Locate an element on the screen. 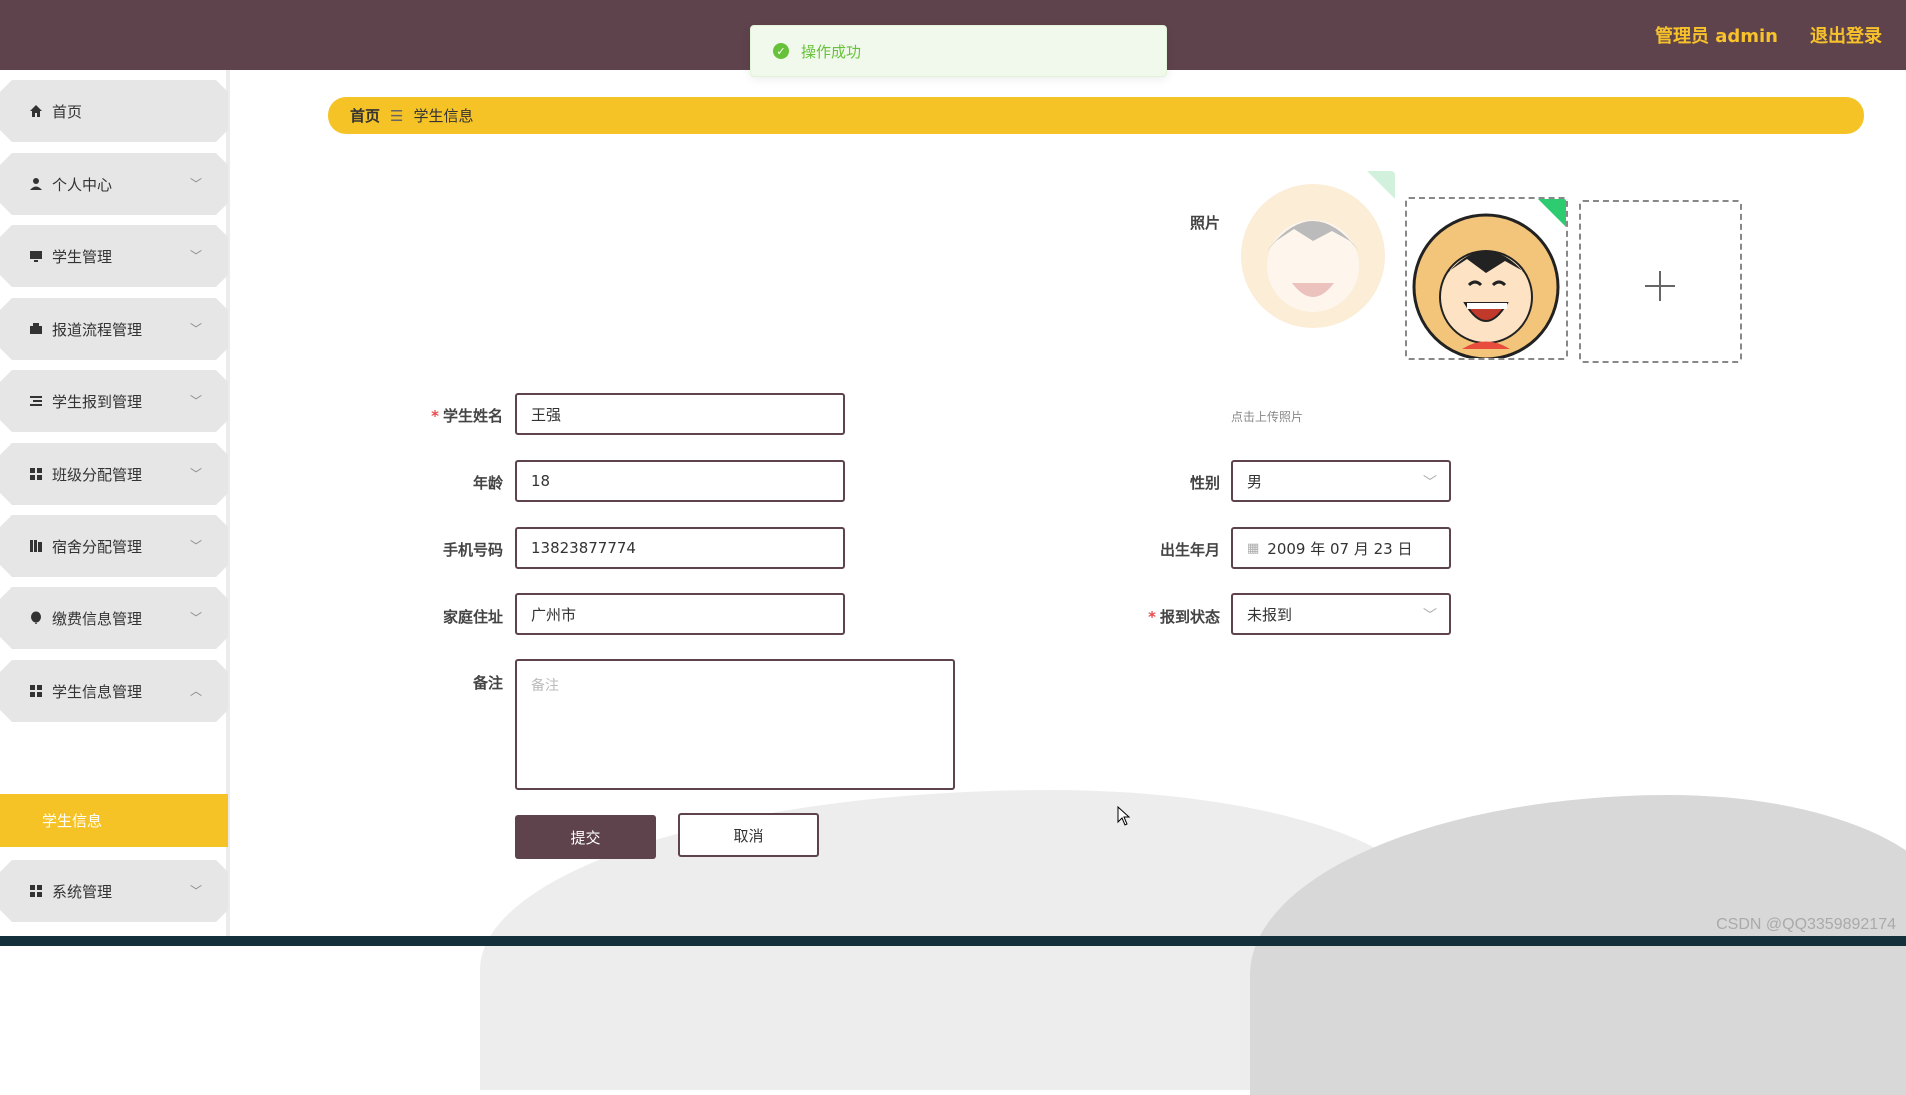 The image size is (1906, 1095). plus-icon is located at coordinates (1660, 281).